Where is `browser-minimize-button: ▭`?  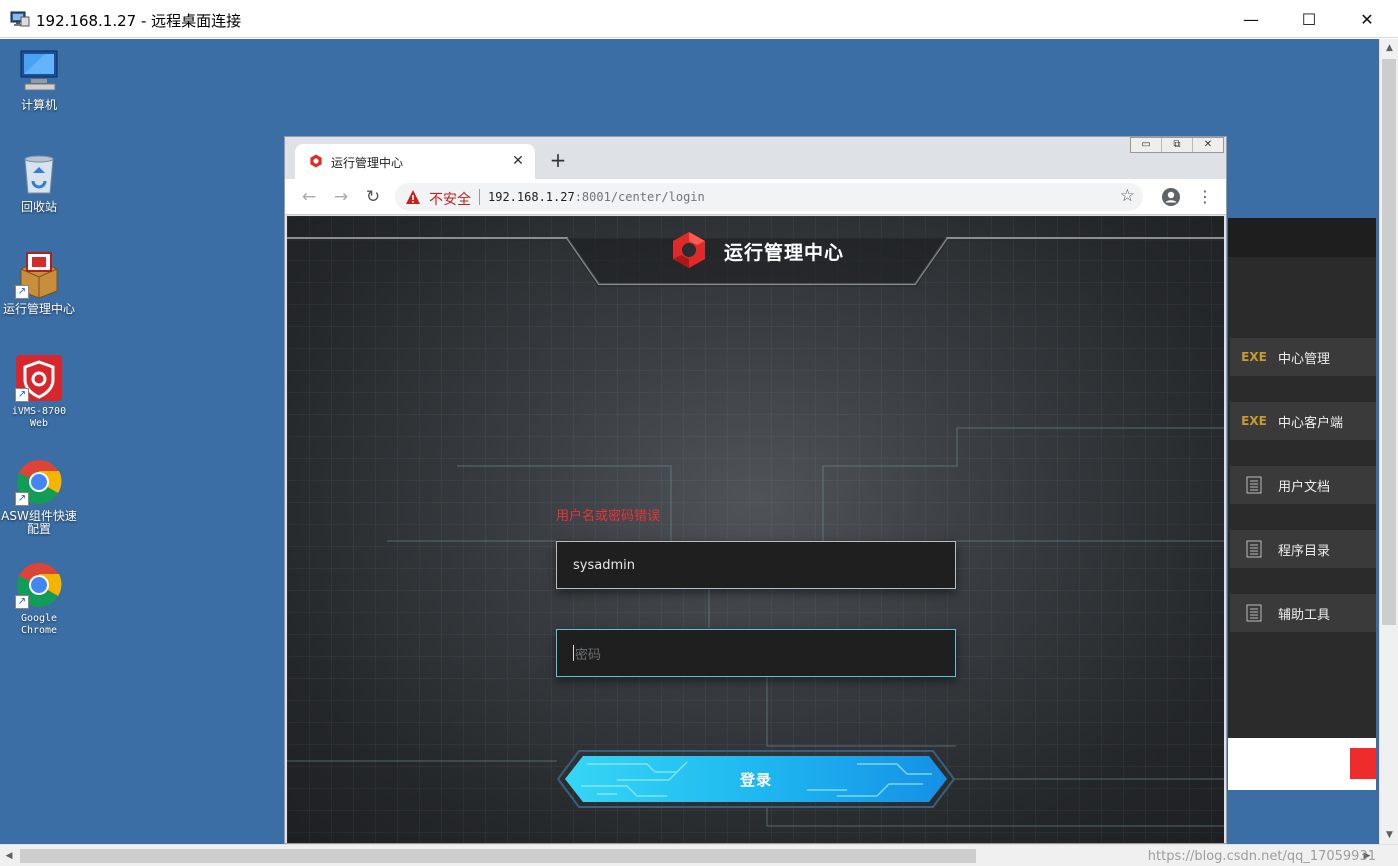
browser-minimize-button: ▭ is located at coordinates (1146, 145).